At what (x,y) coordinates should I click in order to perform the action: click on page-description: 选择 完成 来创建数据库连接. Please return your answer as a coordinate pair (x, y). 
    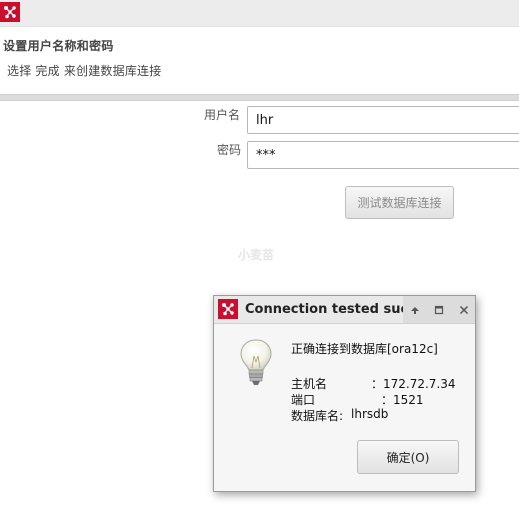
    Looking at the image, I should click on (84, 71).